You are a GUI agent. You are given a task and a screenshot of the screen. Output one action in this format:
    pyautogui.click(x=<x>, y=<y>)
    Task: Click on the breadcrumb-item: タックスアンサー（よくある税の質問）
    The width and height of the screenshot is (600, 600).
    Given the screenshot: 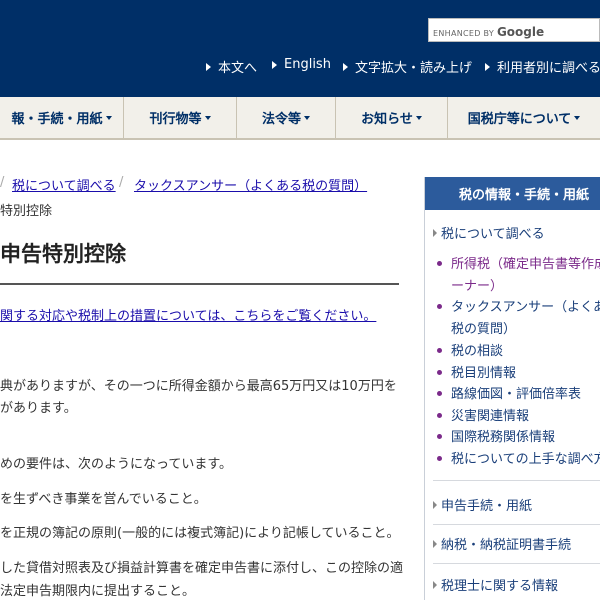 What is the action you would take?
    pyautogui.click(x=250, y=184)
    